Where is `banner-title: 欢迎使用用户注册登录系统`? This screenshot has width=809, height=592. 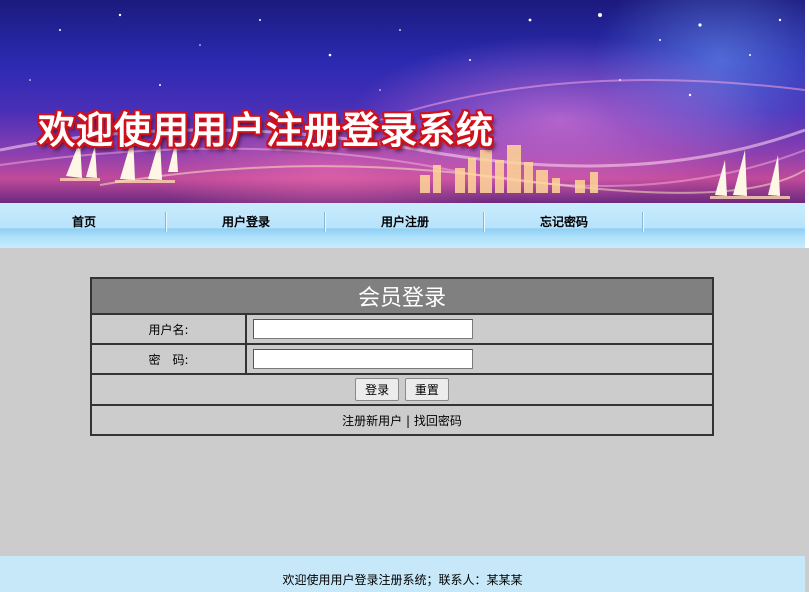
banner-title: 欢迎使用用户注册登录系统 is located at coordinates (266, 130).